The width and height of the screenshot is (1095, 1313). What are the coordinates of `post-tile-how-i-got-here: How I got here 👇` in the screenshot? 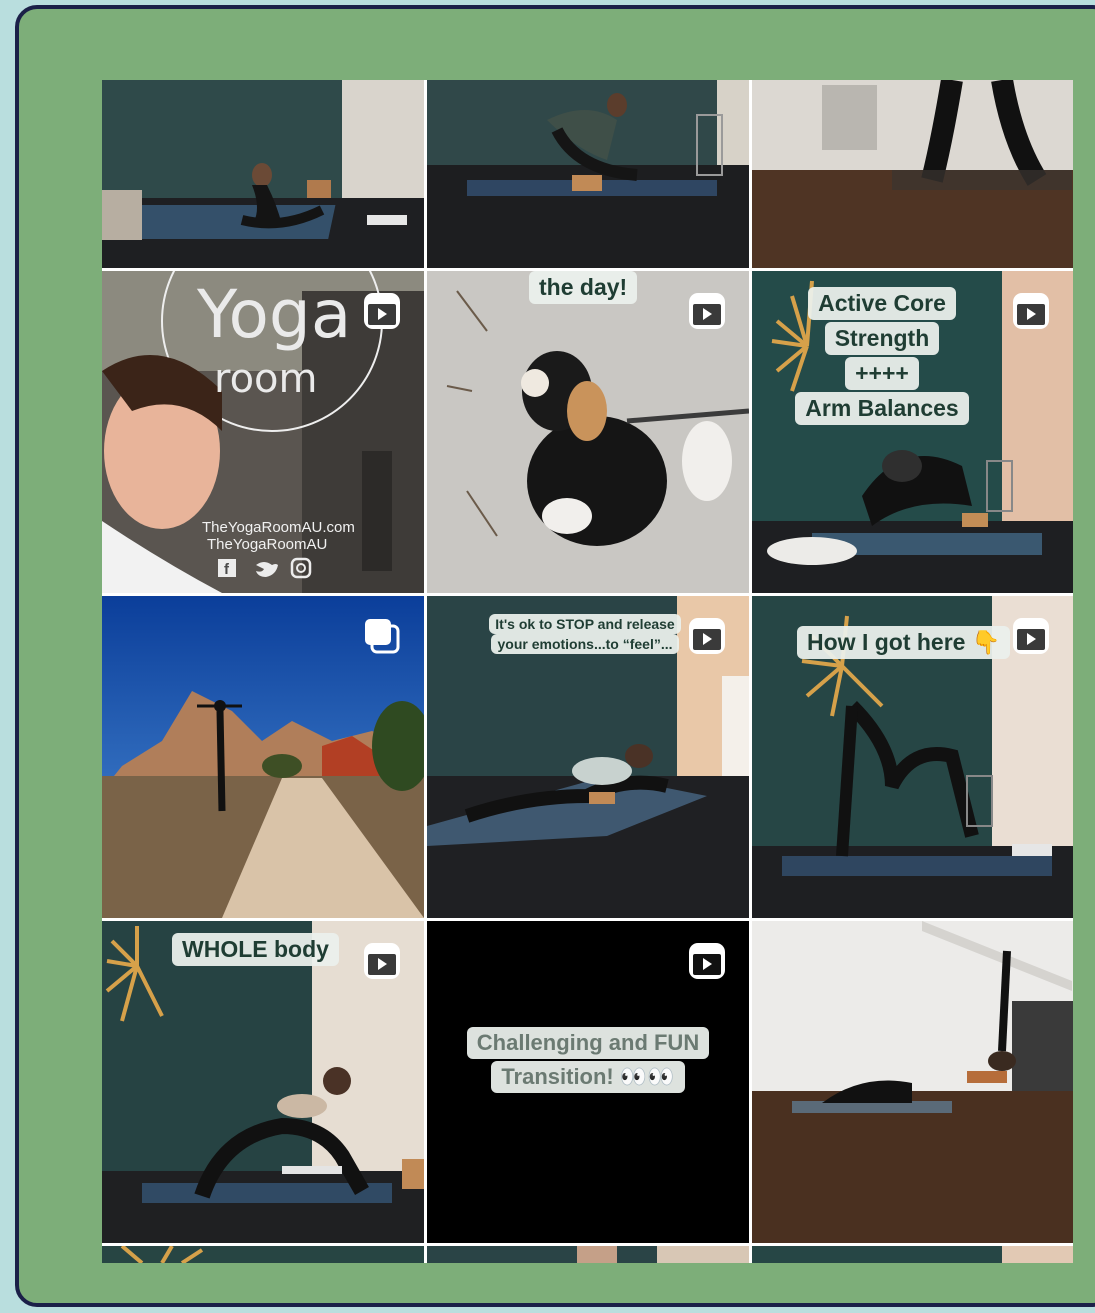 It's located at (912, 757).